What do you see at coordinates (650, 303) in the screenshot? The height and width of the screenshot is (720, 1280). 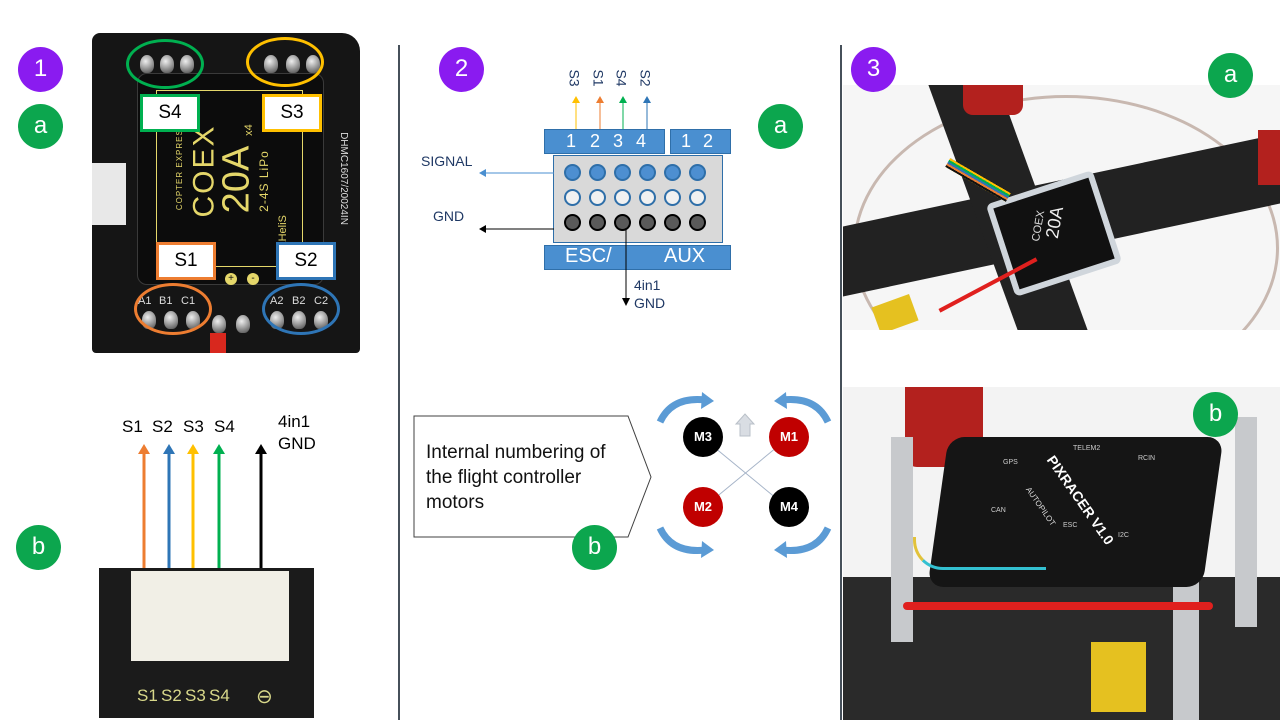 I see `pinout-bottom-gnd-label-2: GND` at bounding box center [650, 303].